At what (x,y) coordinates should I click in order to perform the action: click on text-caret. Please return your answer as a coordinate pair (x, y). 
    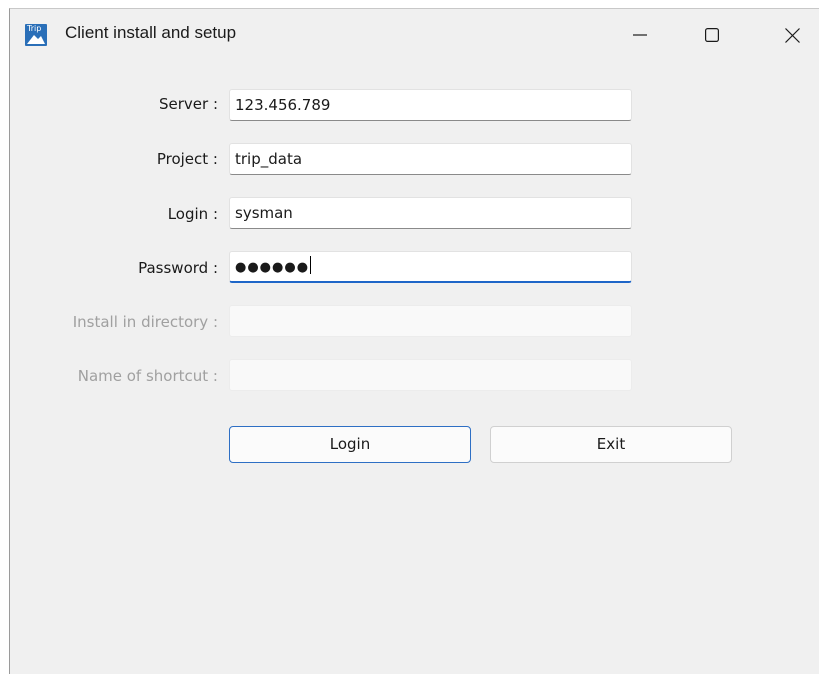
    Looking at the image, I should click on (311, 265).